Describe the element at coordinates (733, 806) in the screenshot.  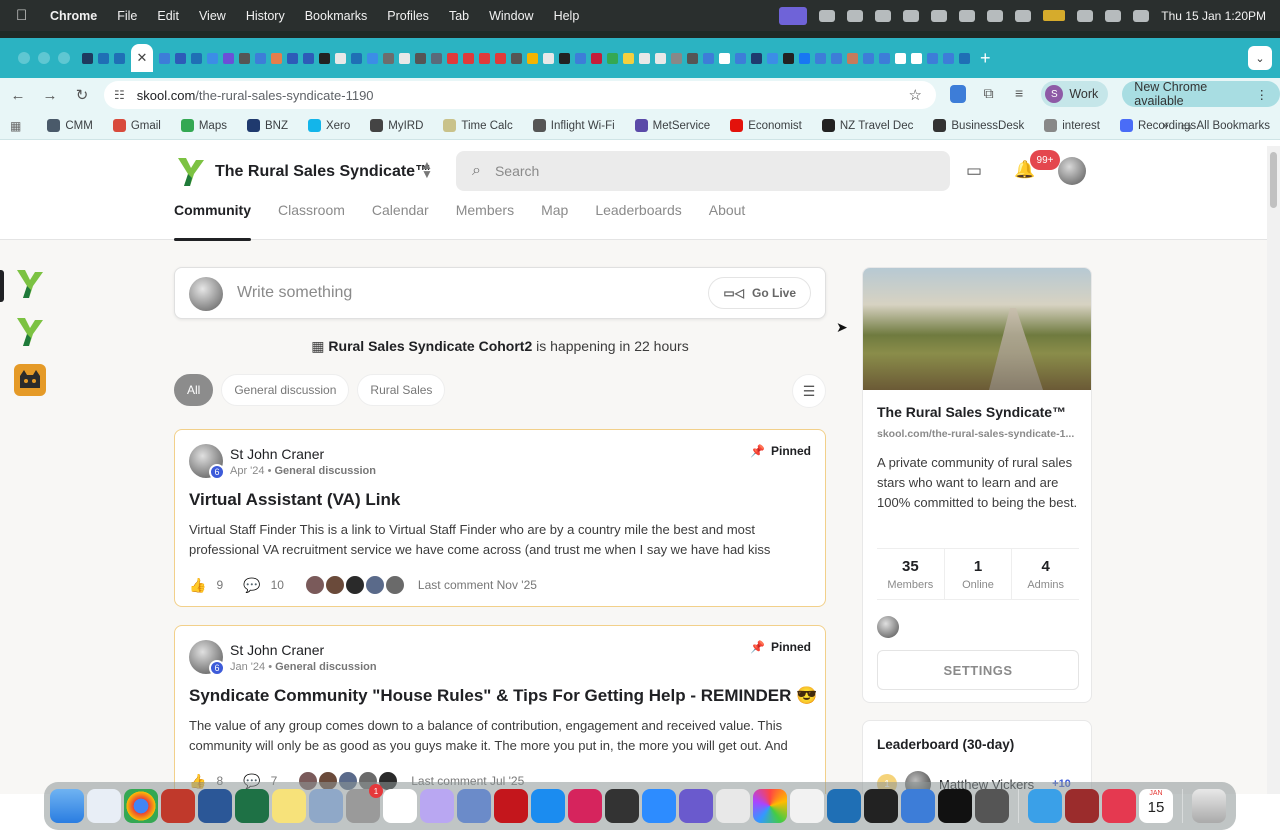
I see `app-grid-icon` at that location.